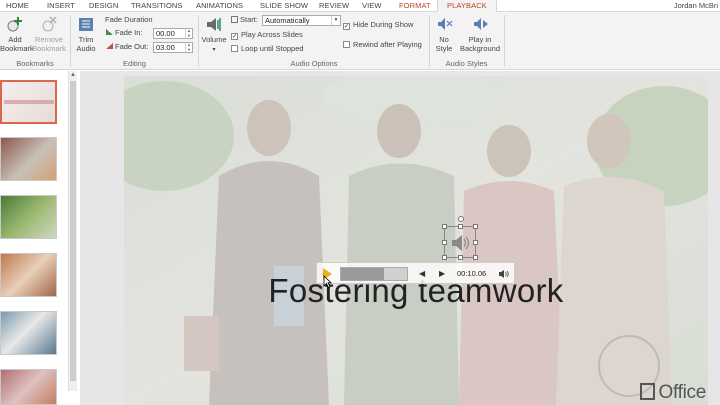 The width and height of the screenshot is (720, 405). I want to click on remove-bookmark-button: Remove Bookmark, so click(49, 33).